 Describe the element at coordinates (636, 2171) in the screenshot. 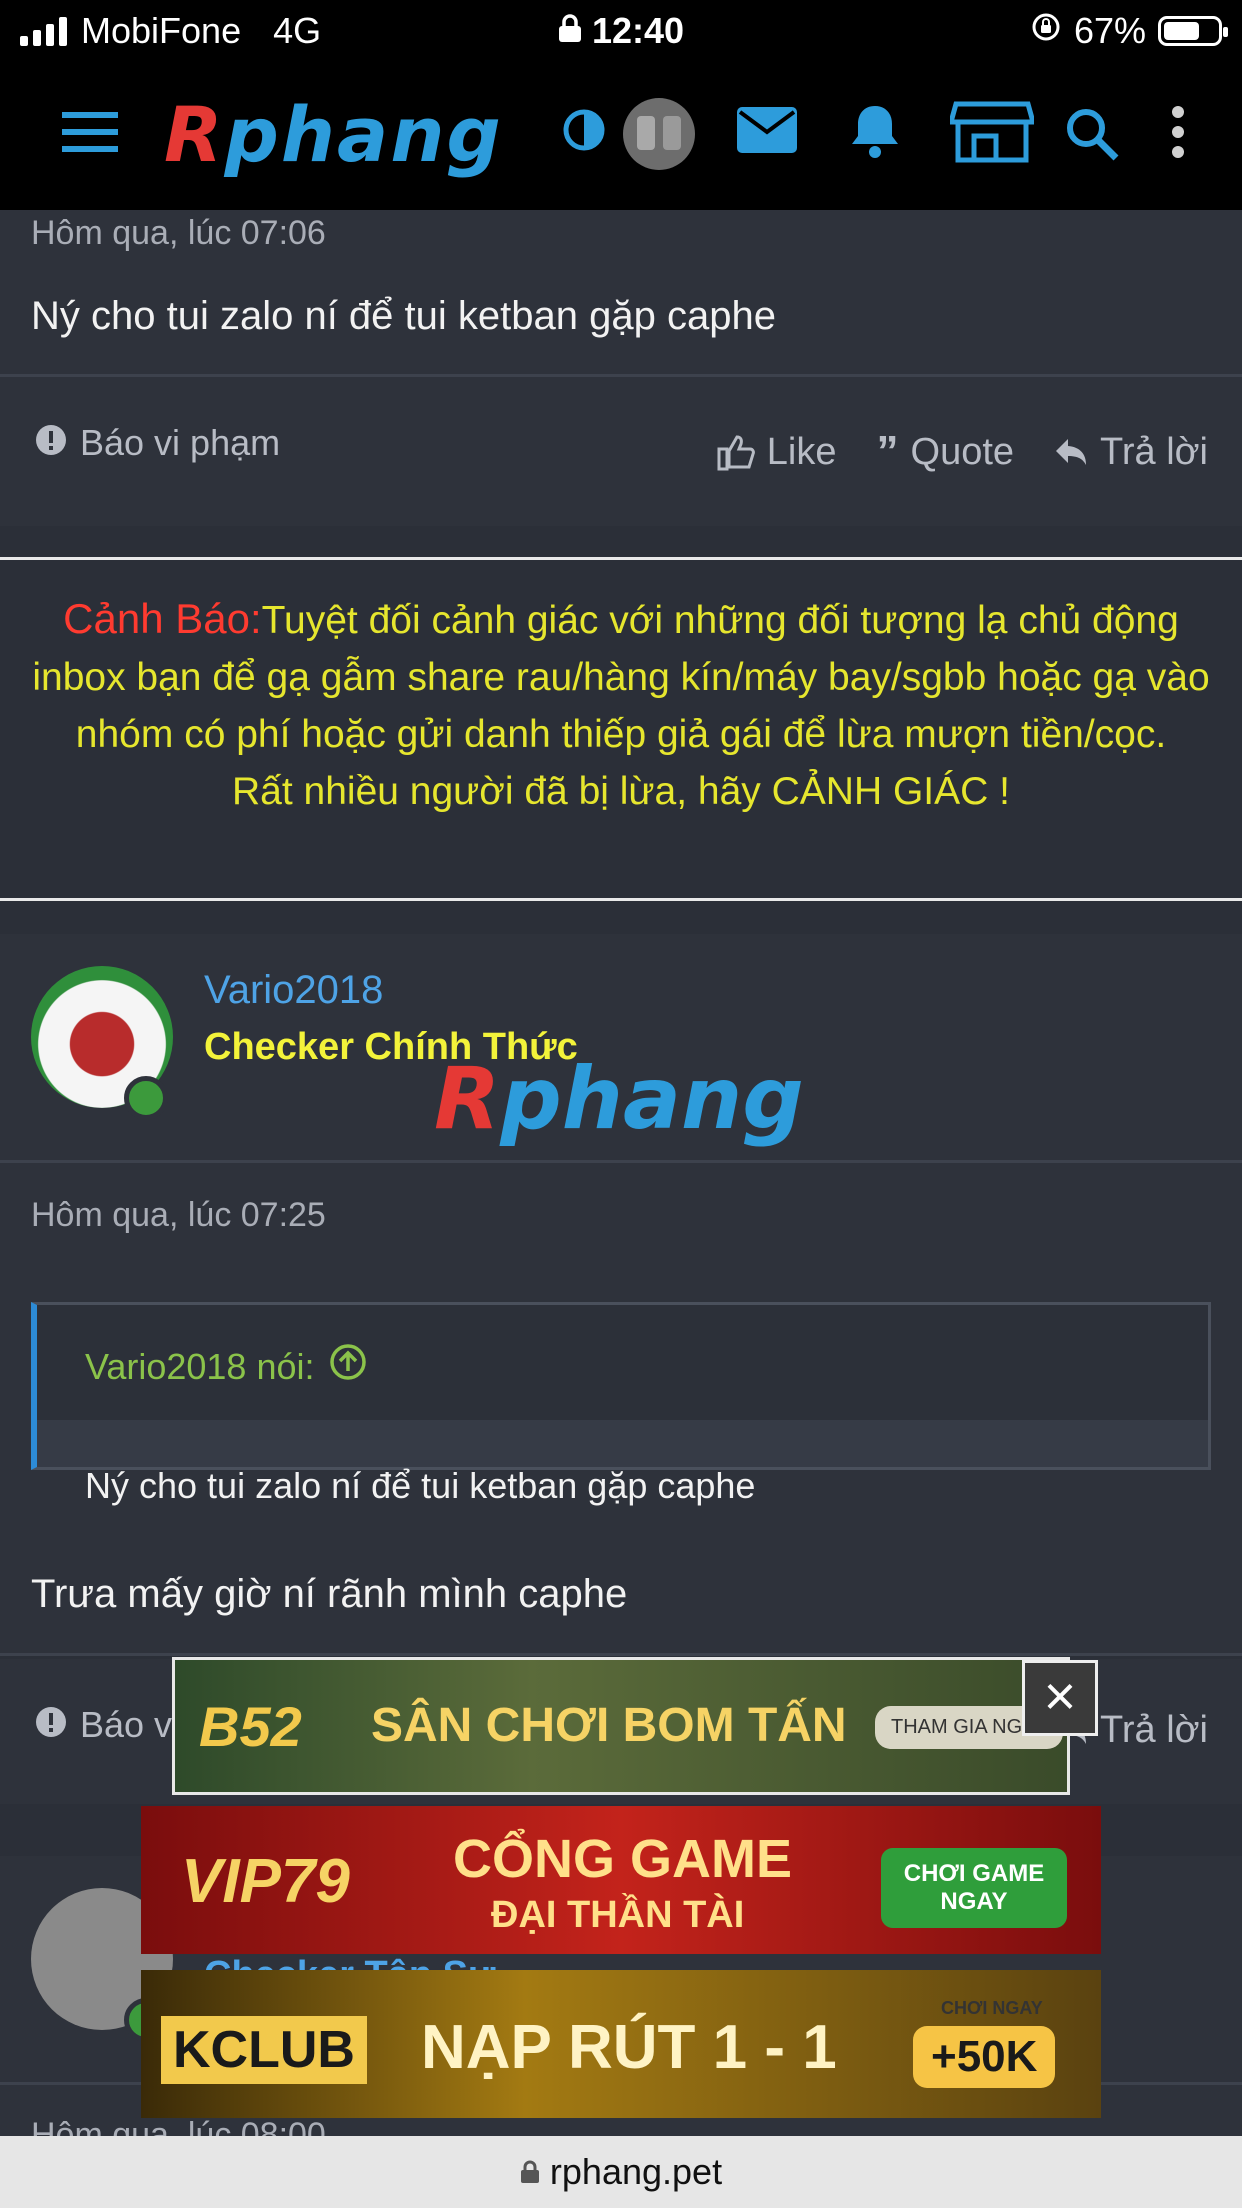

I see `url-domain: rphang.pet` at that location.